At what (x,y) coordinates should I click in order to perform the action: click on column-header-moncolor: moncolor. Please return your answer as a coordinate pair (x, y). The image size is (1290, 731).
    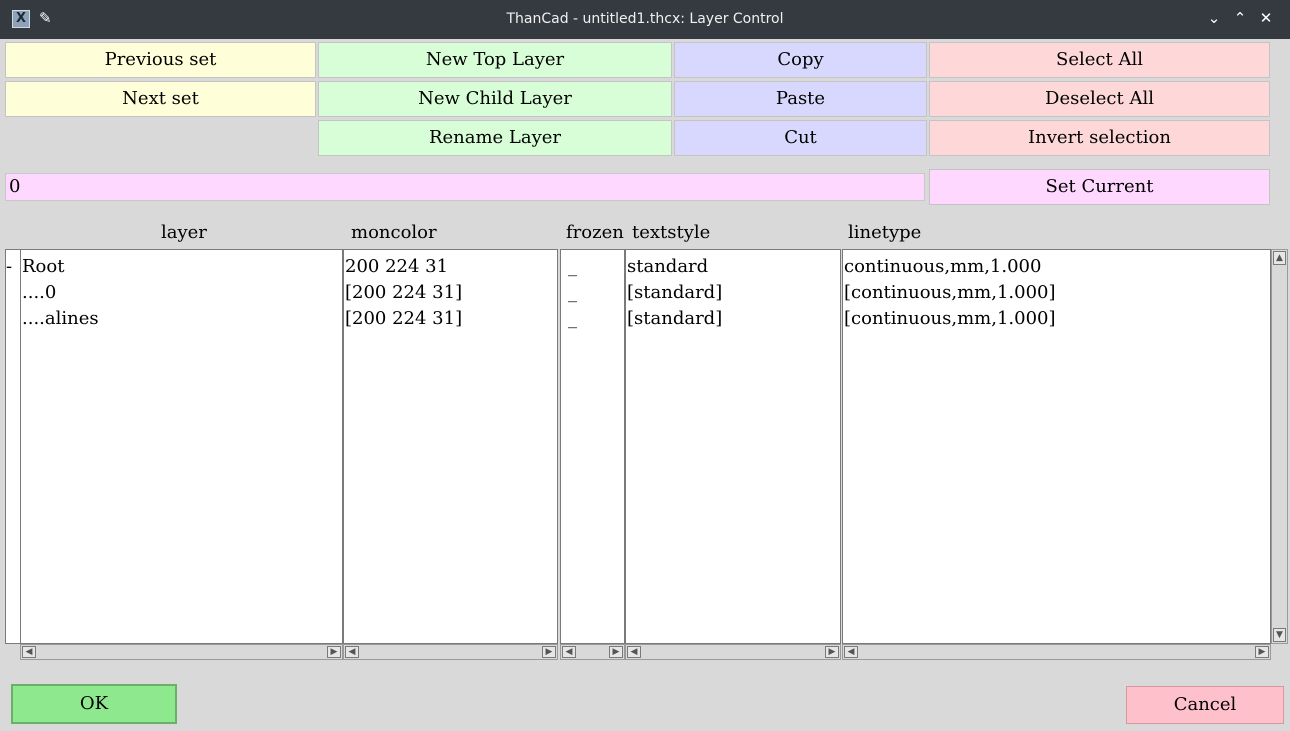
    Looking at the image, I should click on (394, 232).